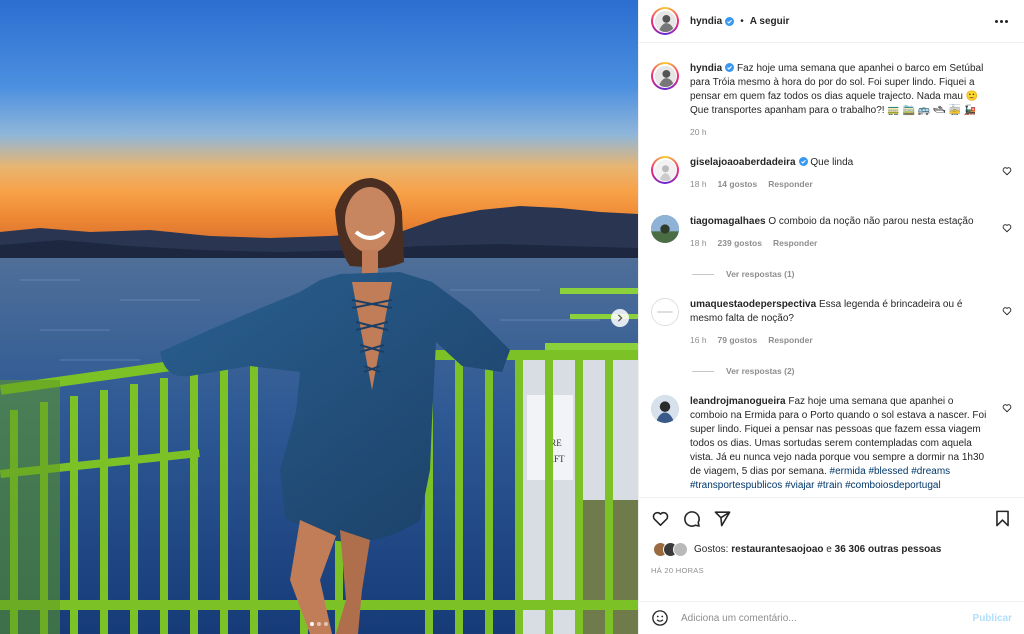  What do you see at coordinates (665, 76) in the screenshot?
I see `caption-avatar` at bounding box center [665, 76].